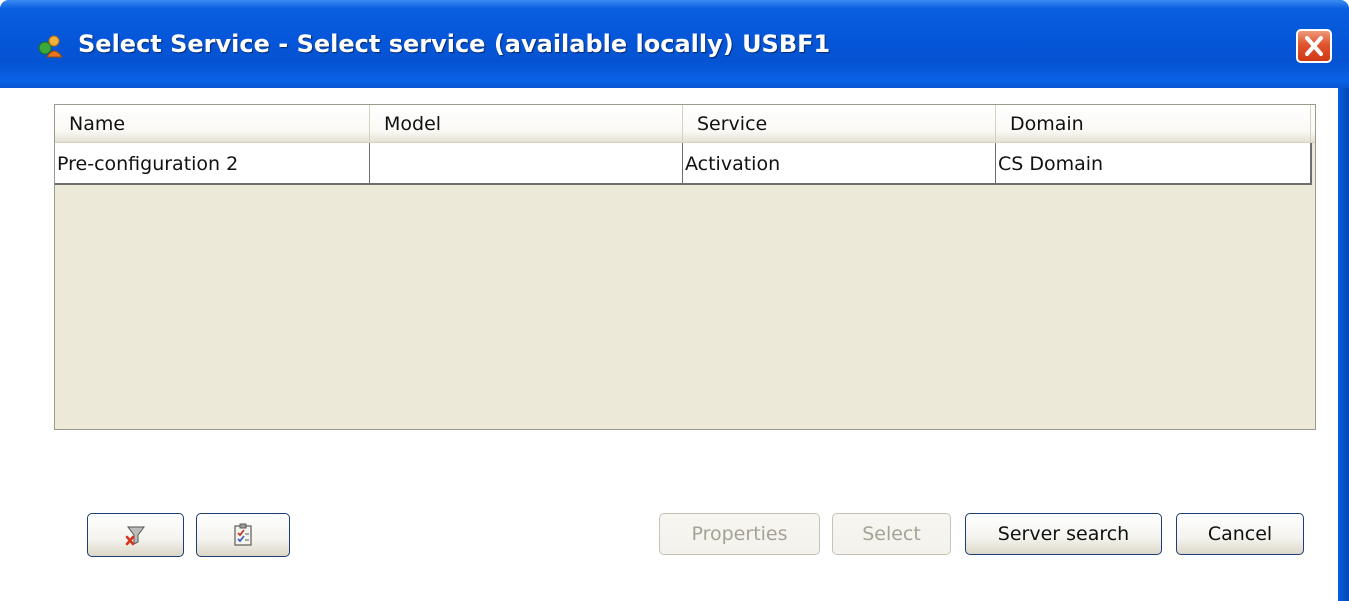  I want to click on cell-domain: CS Domain, so click(1051, 164).